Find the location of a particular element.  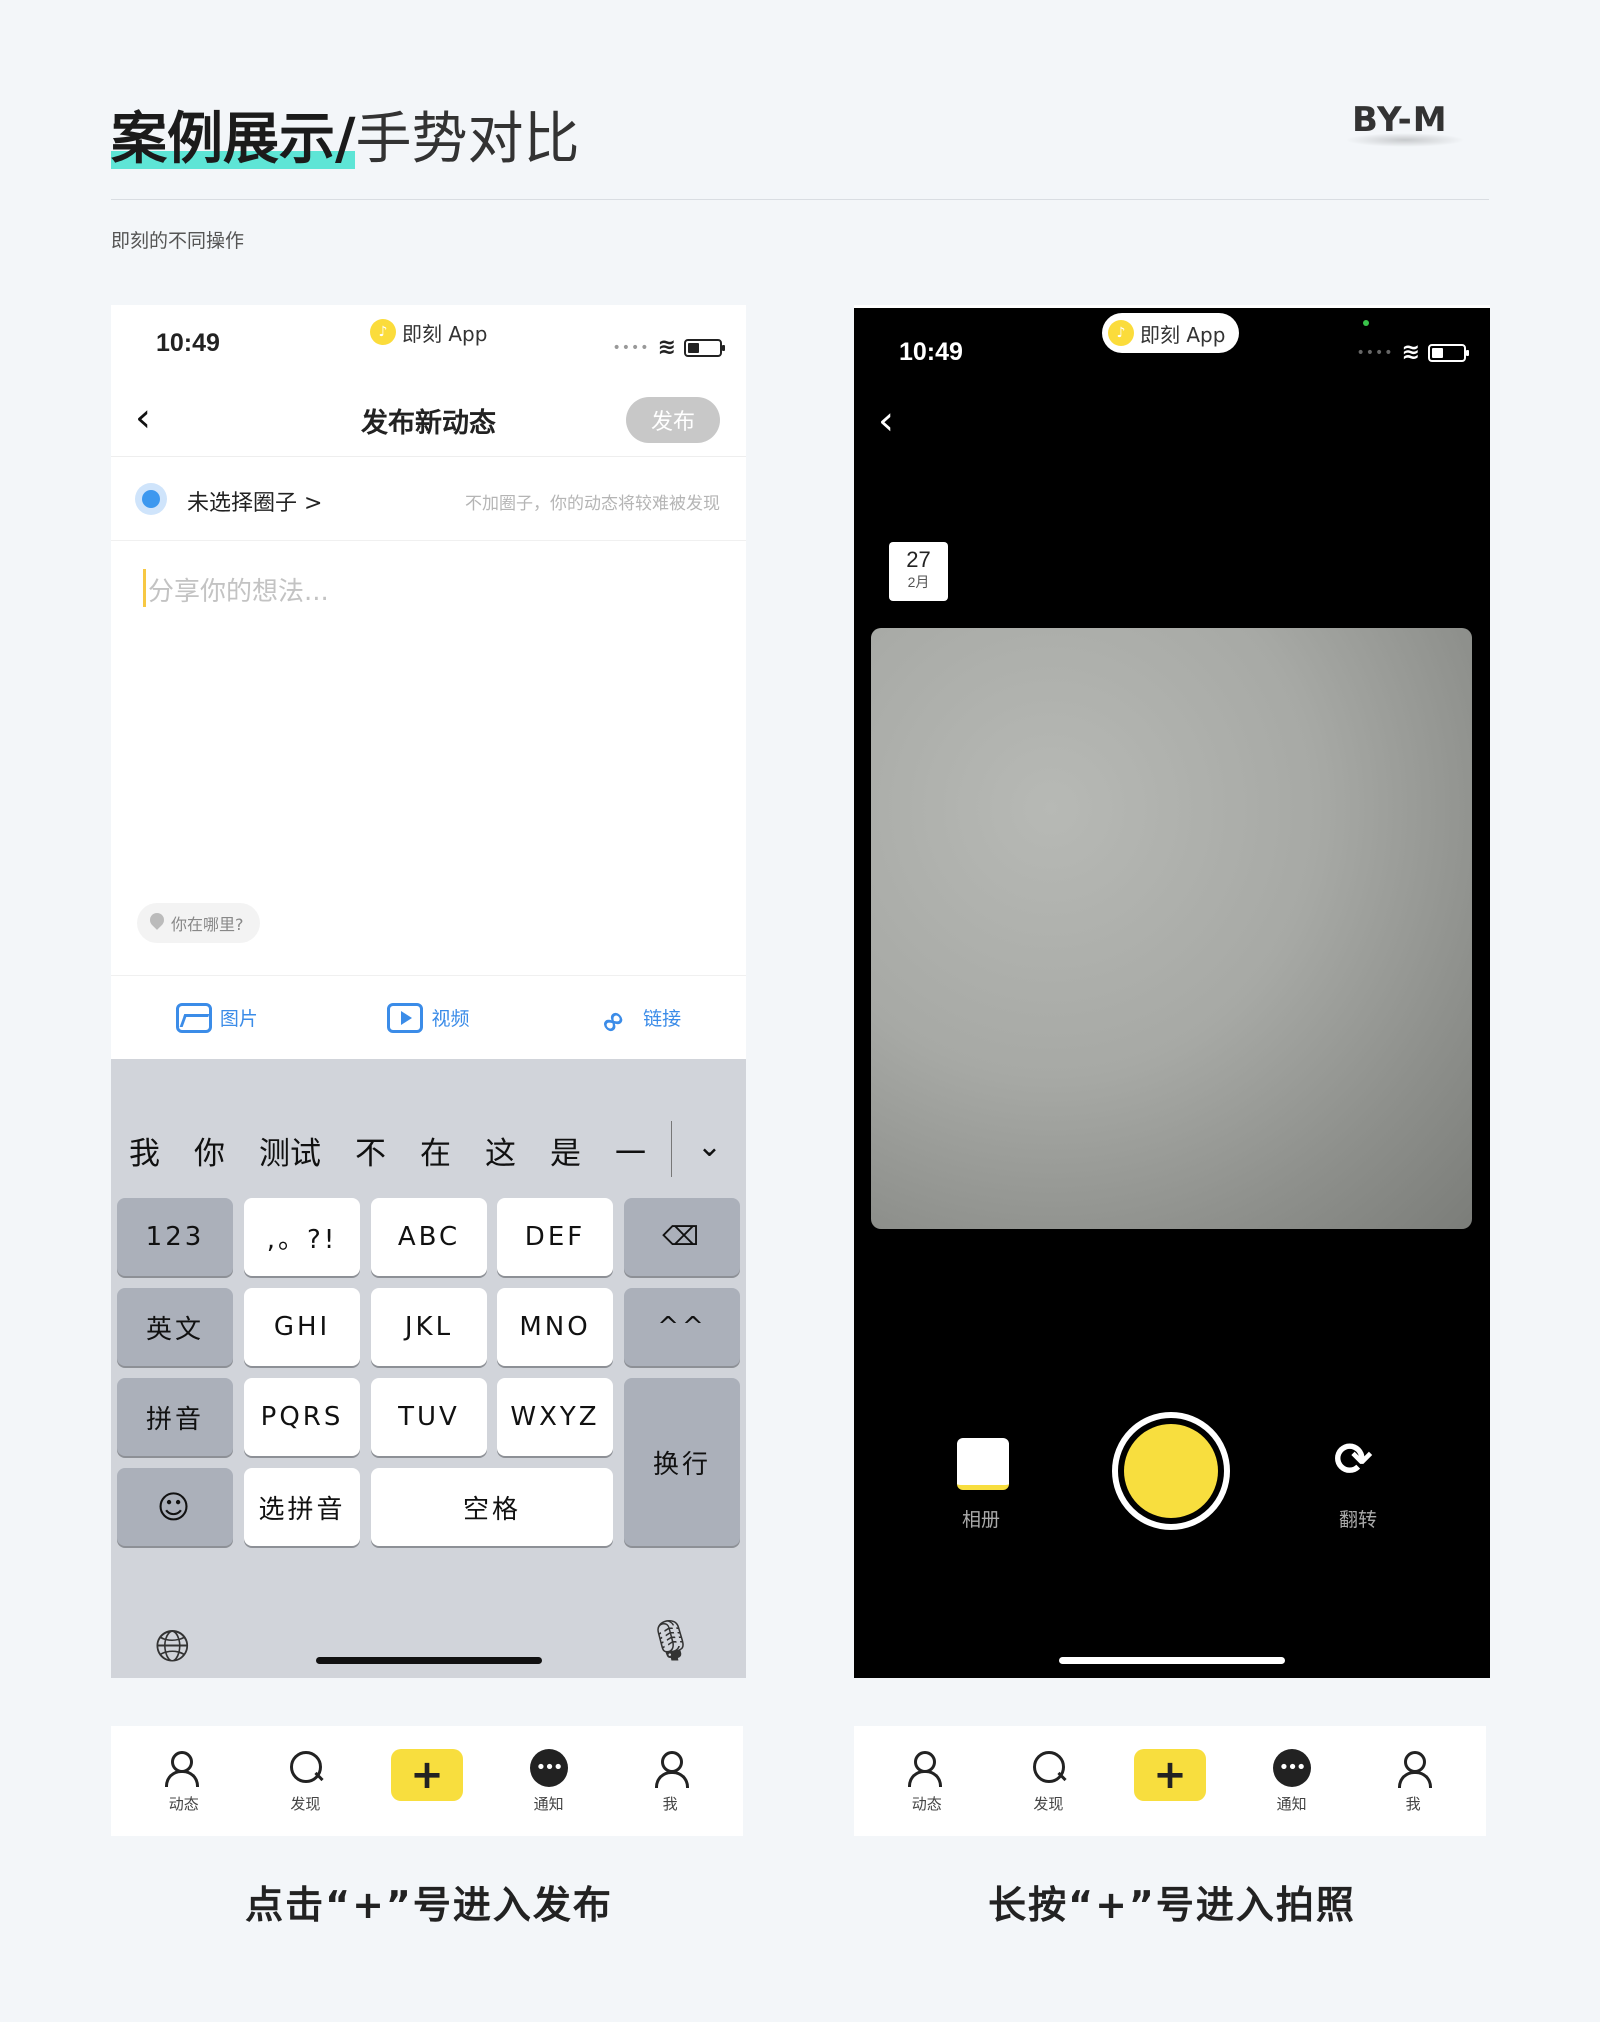

globe-icon: 🌐︎ is located at coordinates (172, 1646).